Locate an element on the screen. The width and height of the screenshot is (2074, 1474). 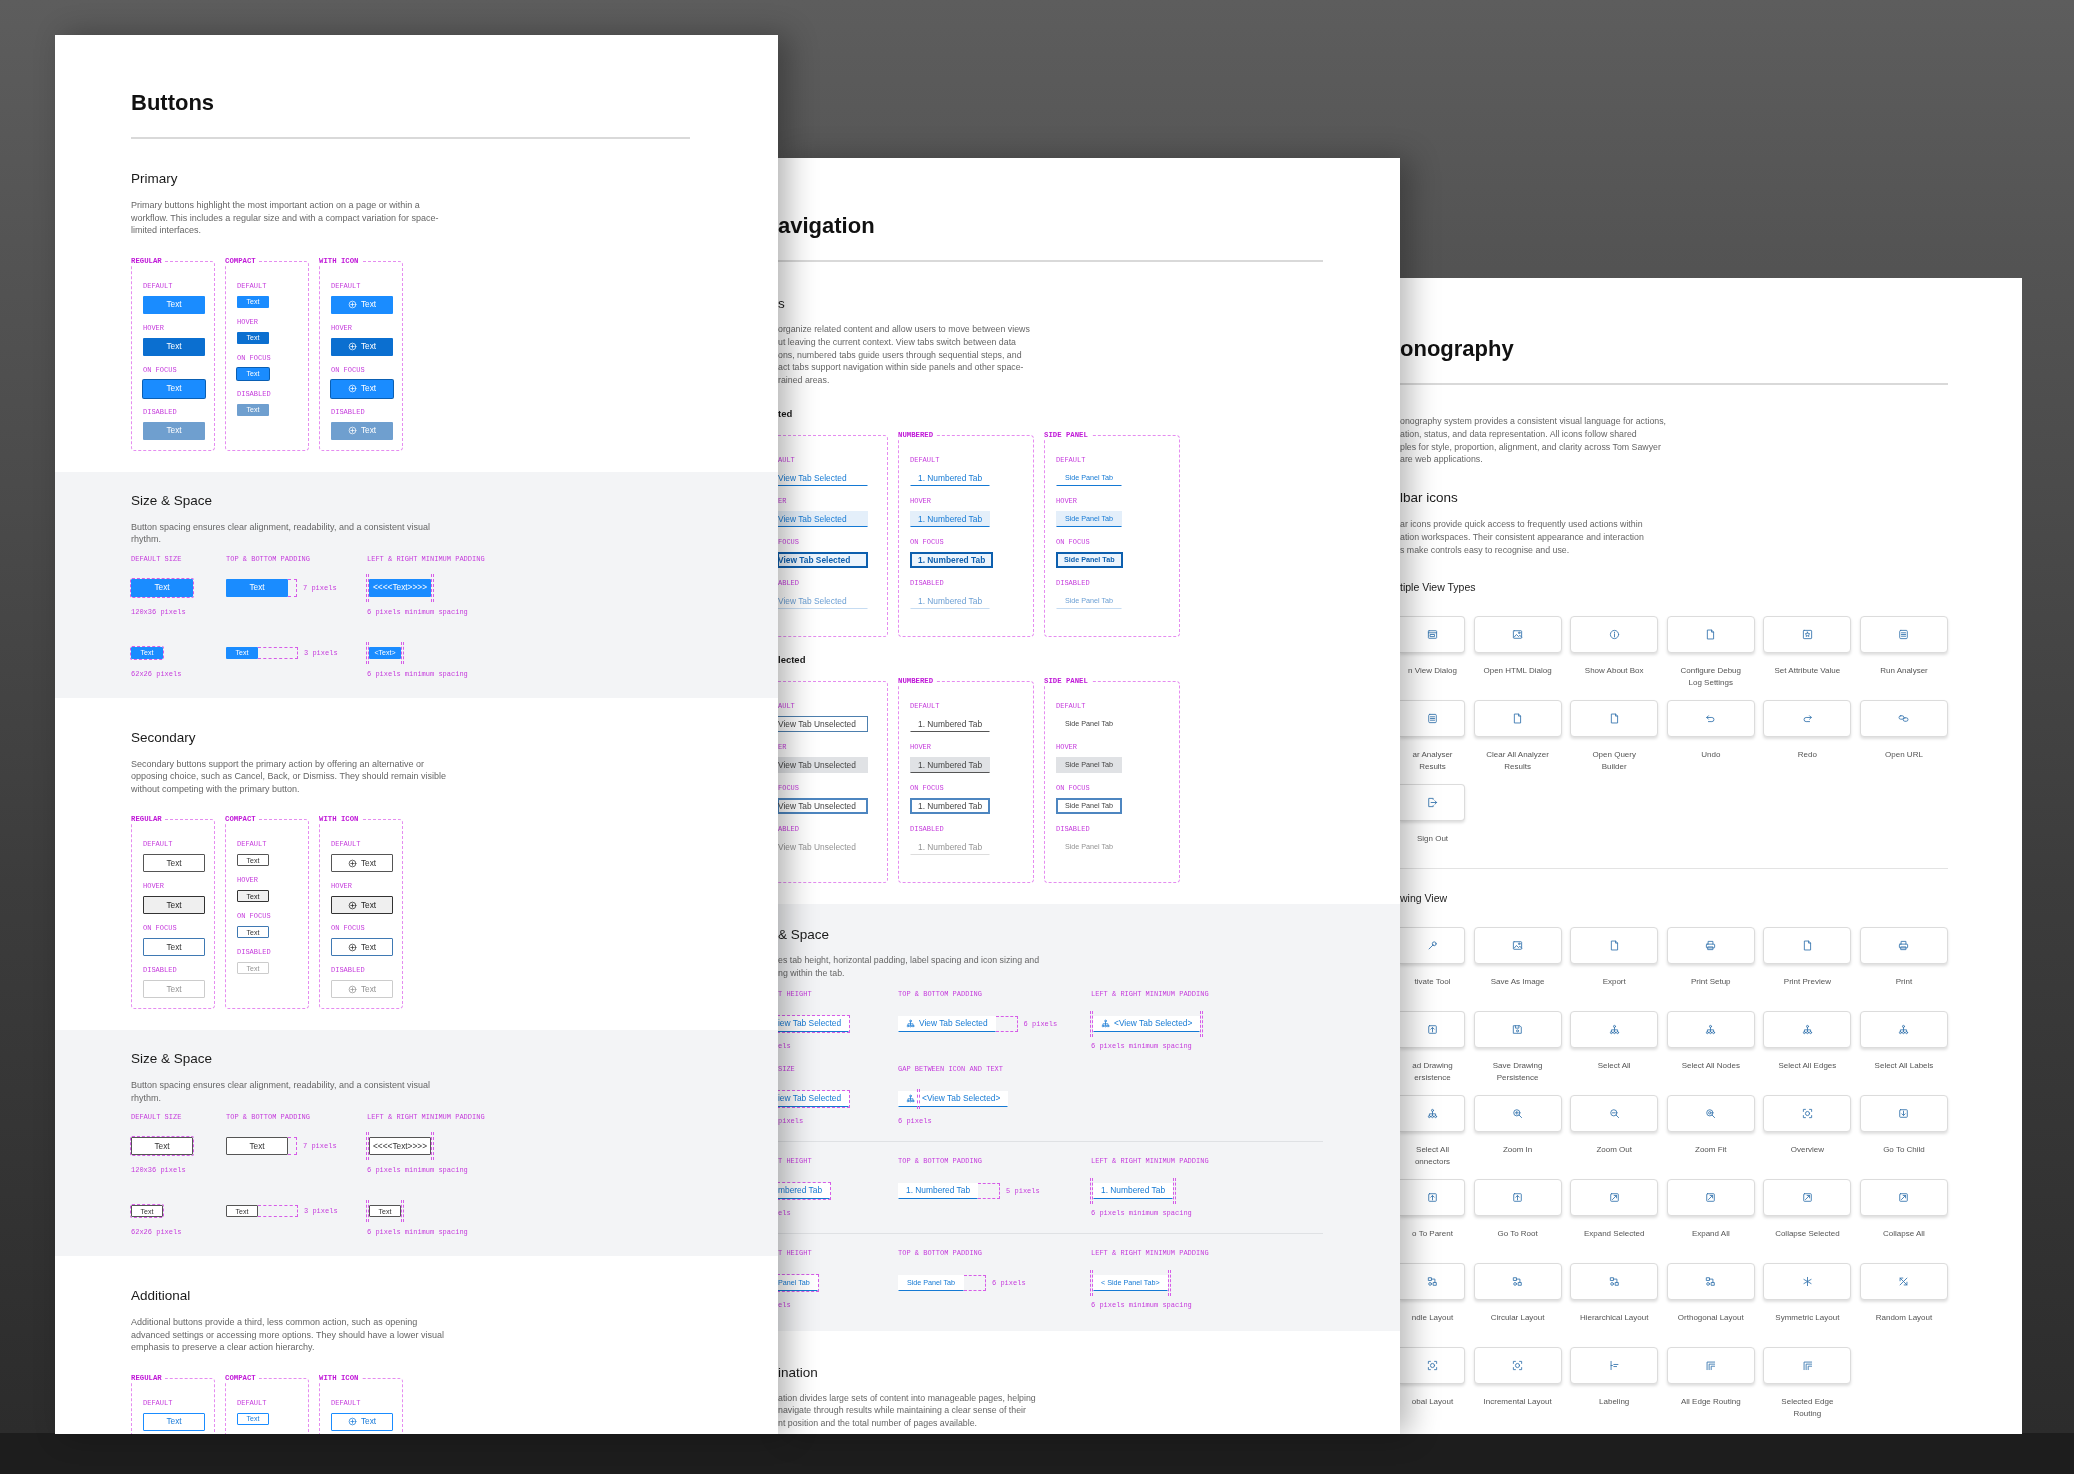
tile-label: Undo is located at coordinates (1711, 754).